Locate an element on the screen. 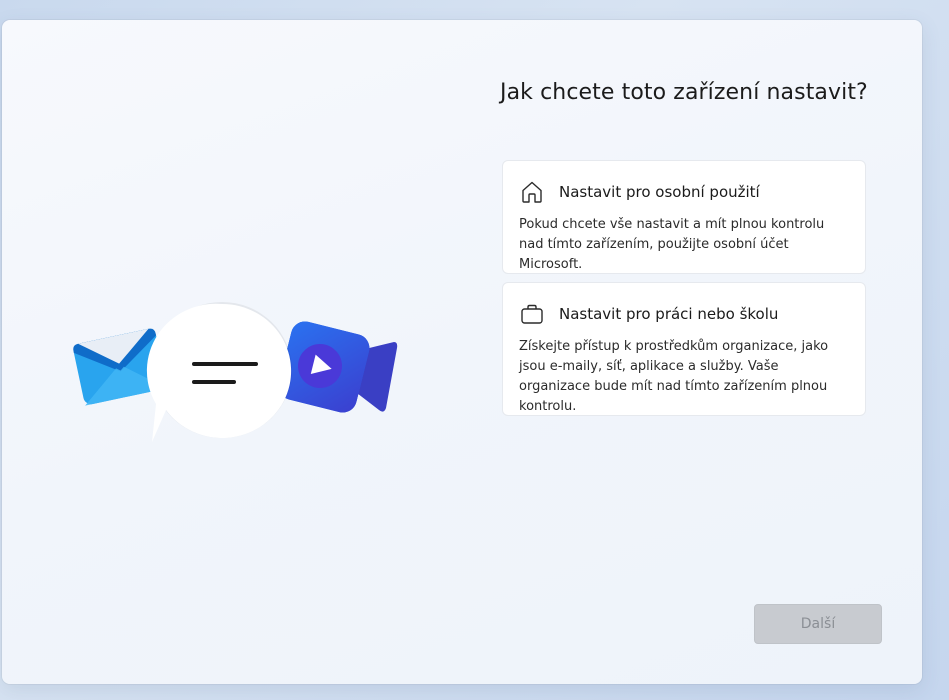  option-title: Nastavit pro osobní použití is located at coordinates (659, 192).